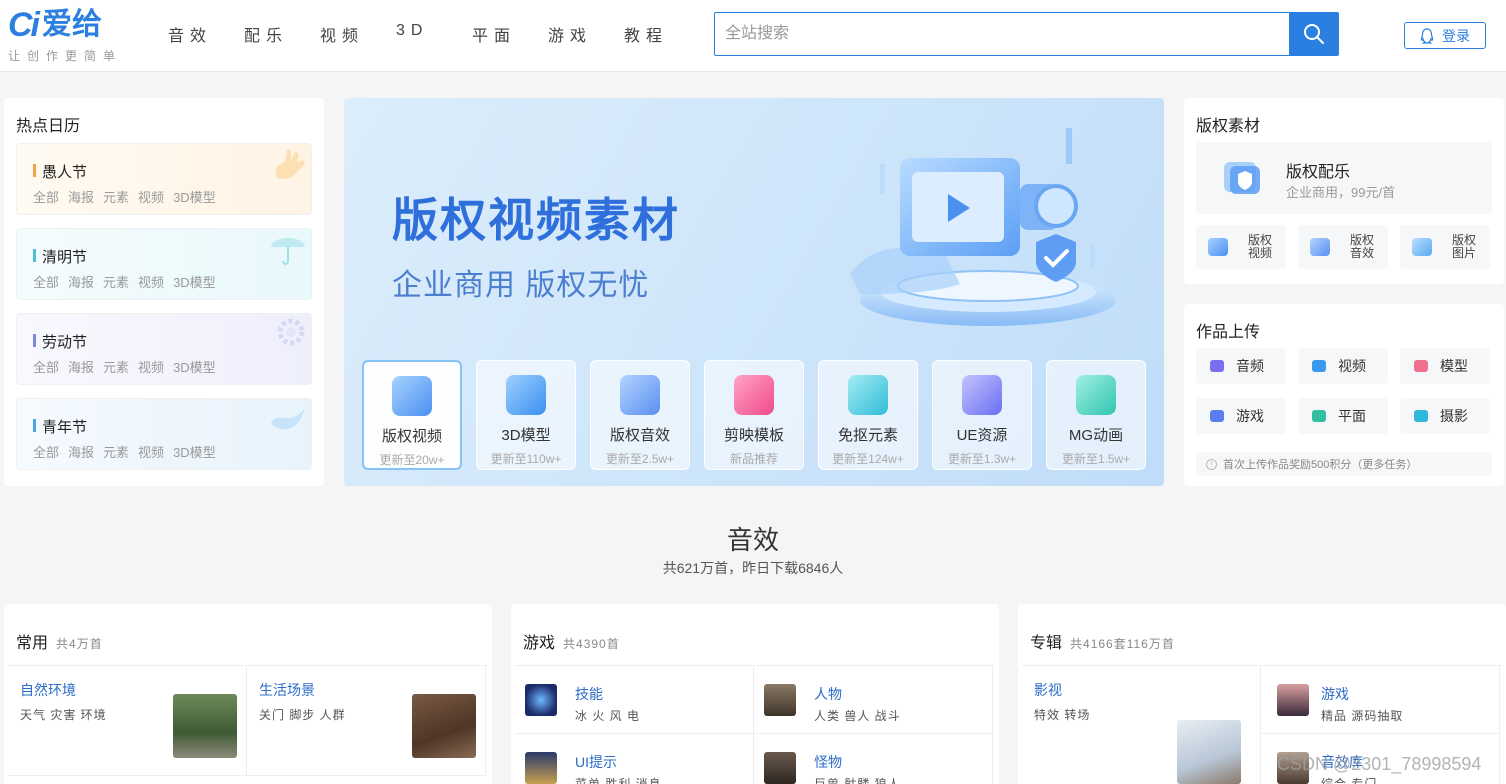  Describe the element at coordinates (857, 716) in the screenshot. I see `category-item-sub: 人类 兽人 战斗` at that location.